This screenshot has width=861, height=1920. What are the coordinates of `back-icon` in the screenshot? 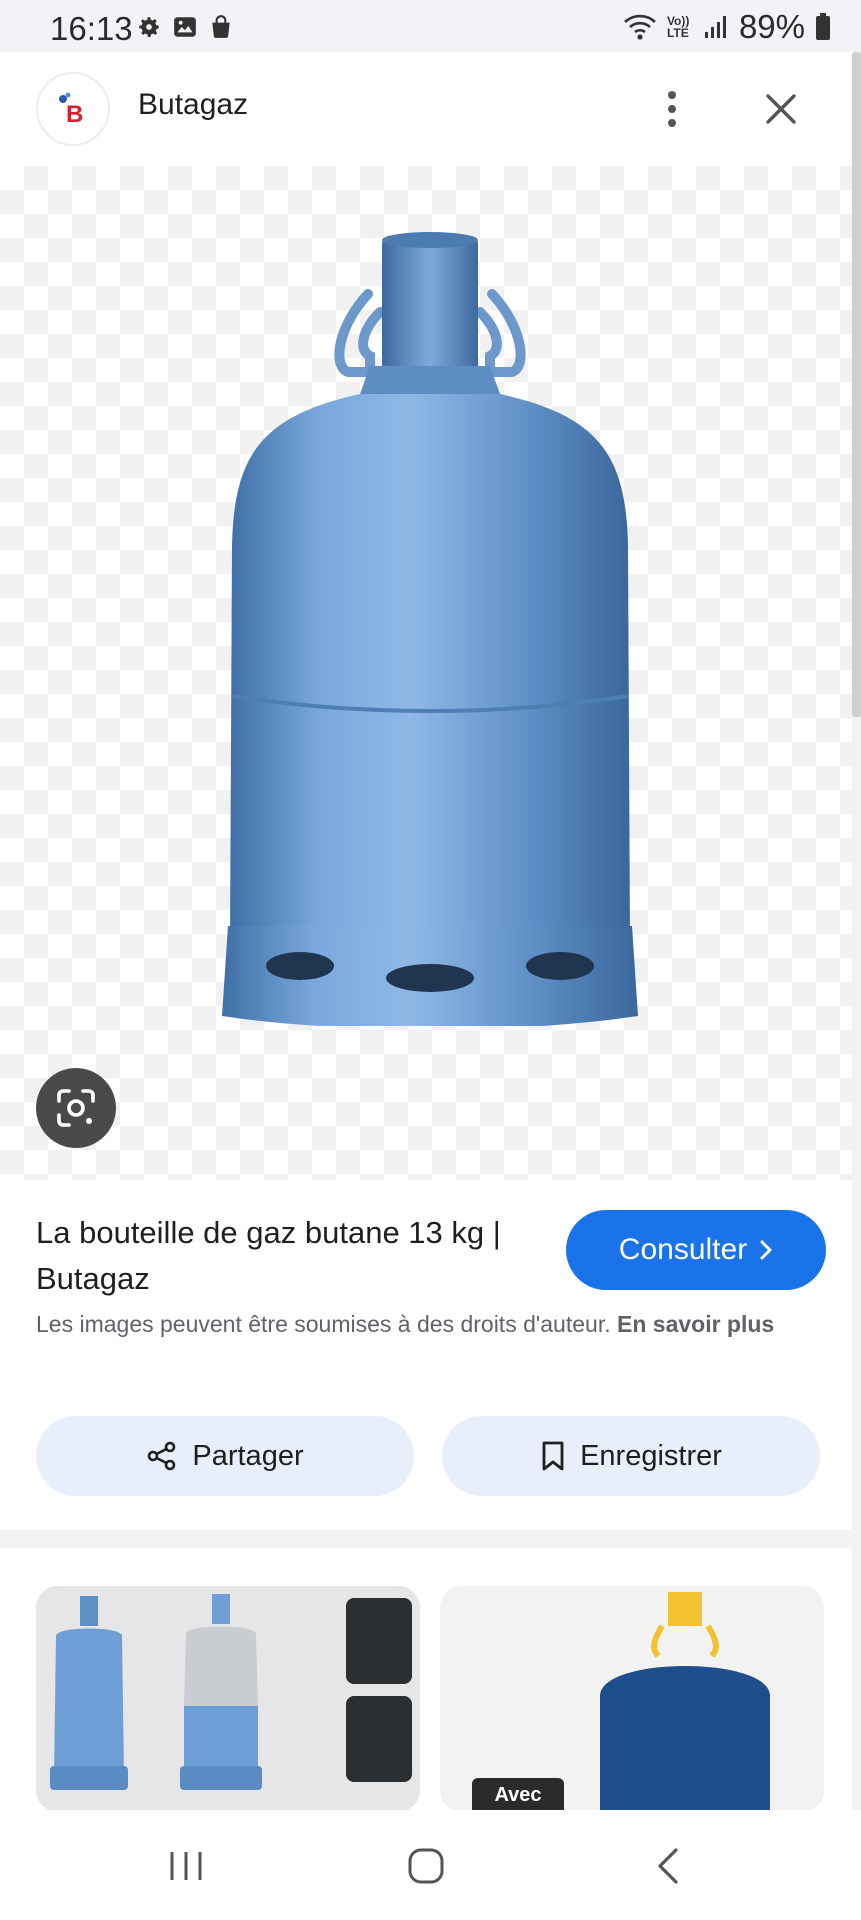 It's located at (668, 1866).